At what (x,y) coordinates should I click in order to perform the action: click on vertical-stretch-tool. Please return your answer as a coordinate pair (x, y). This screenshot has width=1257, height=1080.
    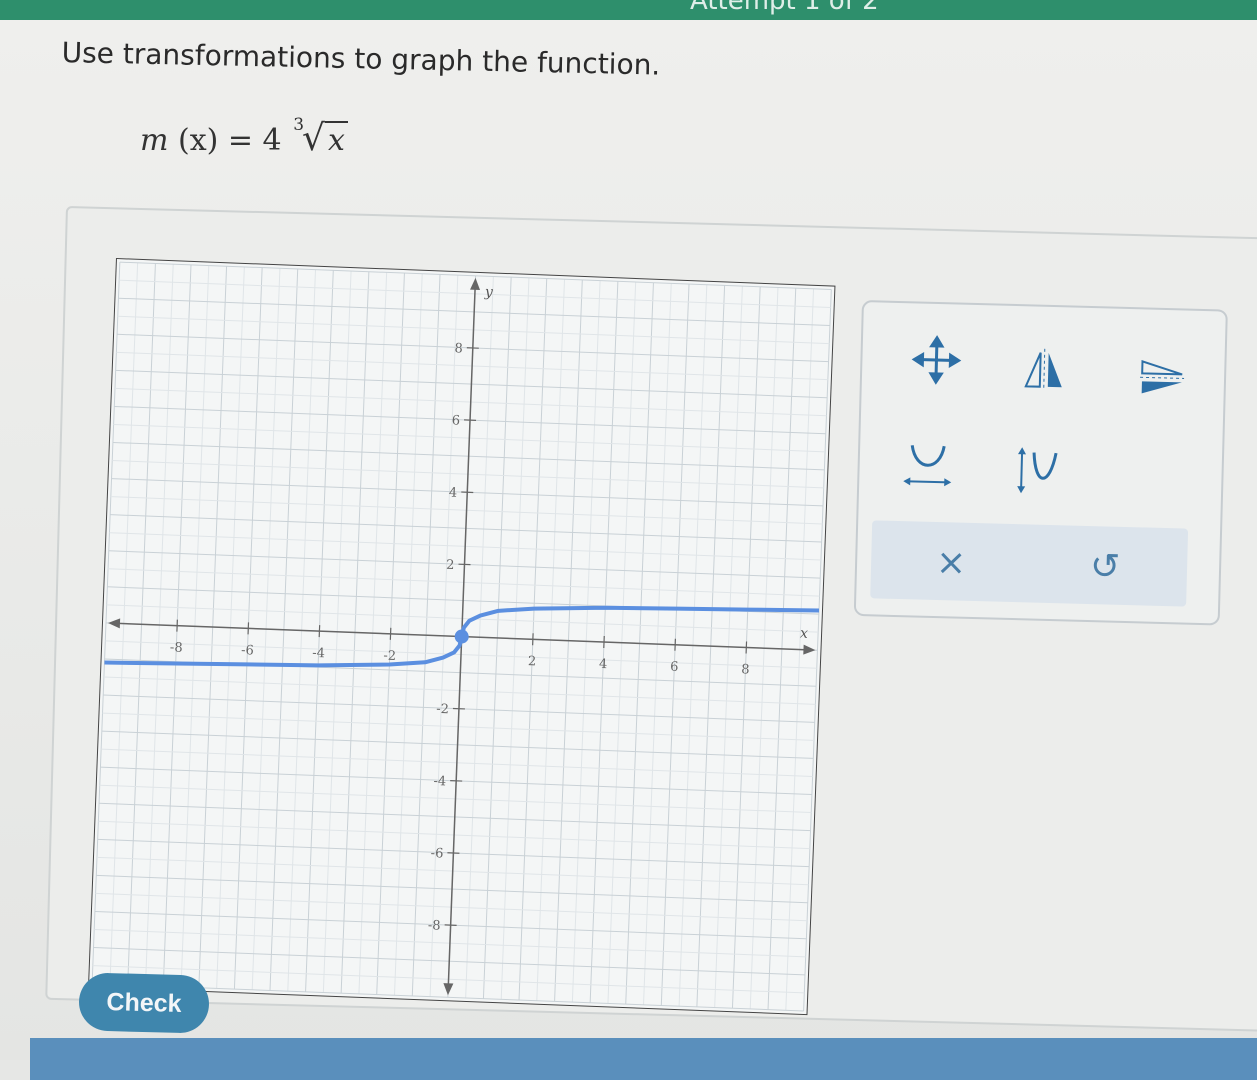
    Looking at the image, I should click on (1038, 471).